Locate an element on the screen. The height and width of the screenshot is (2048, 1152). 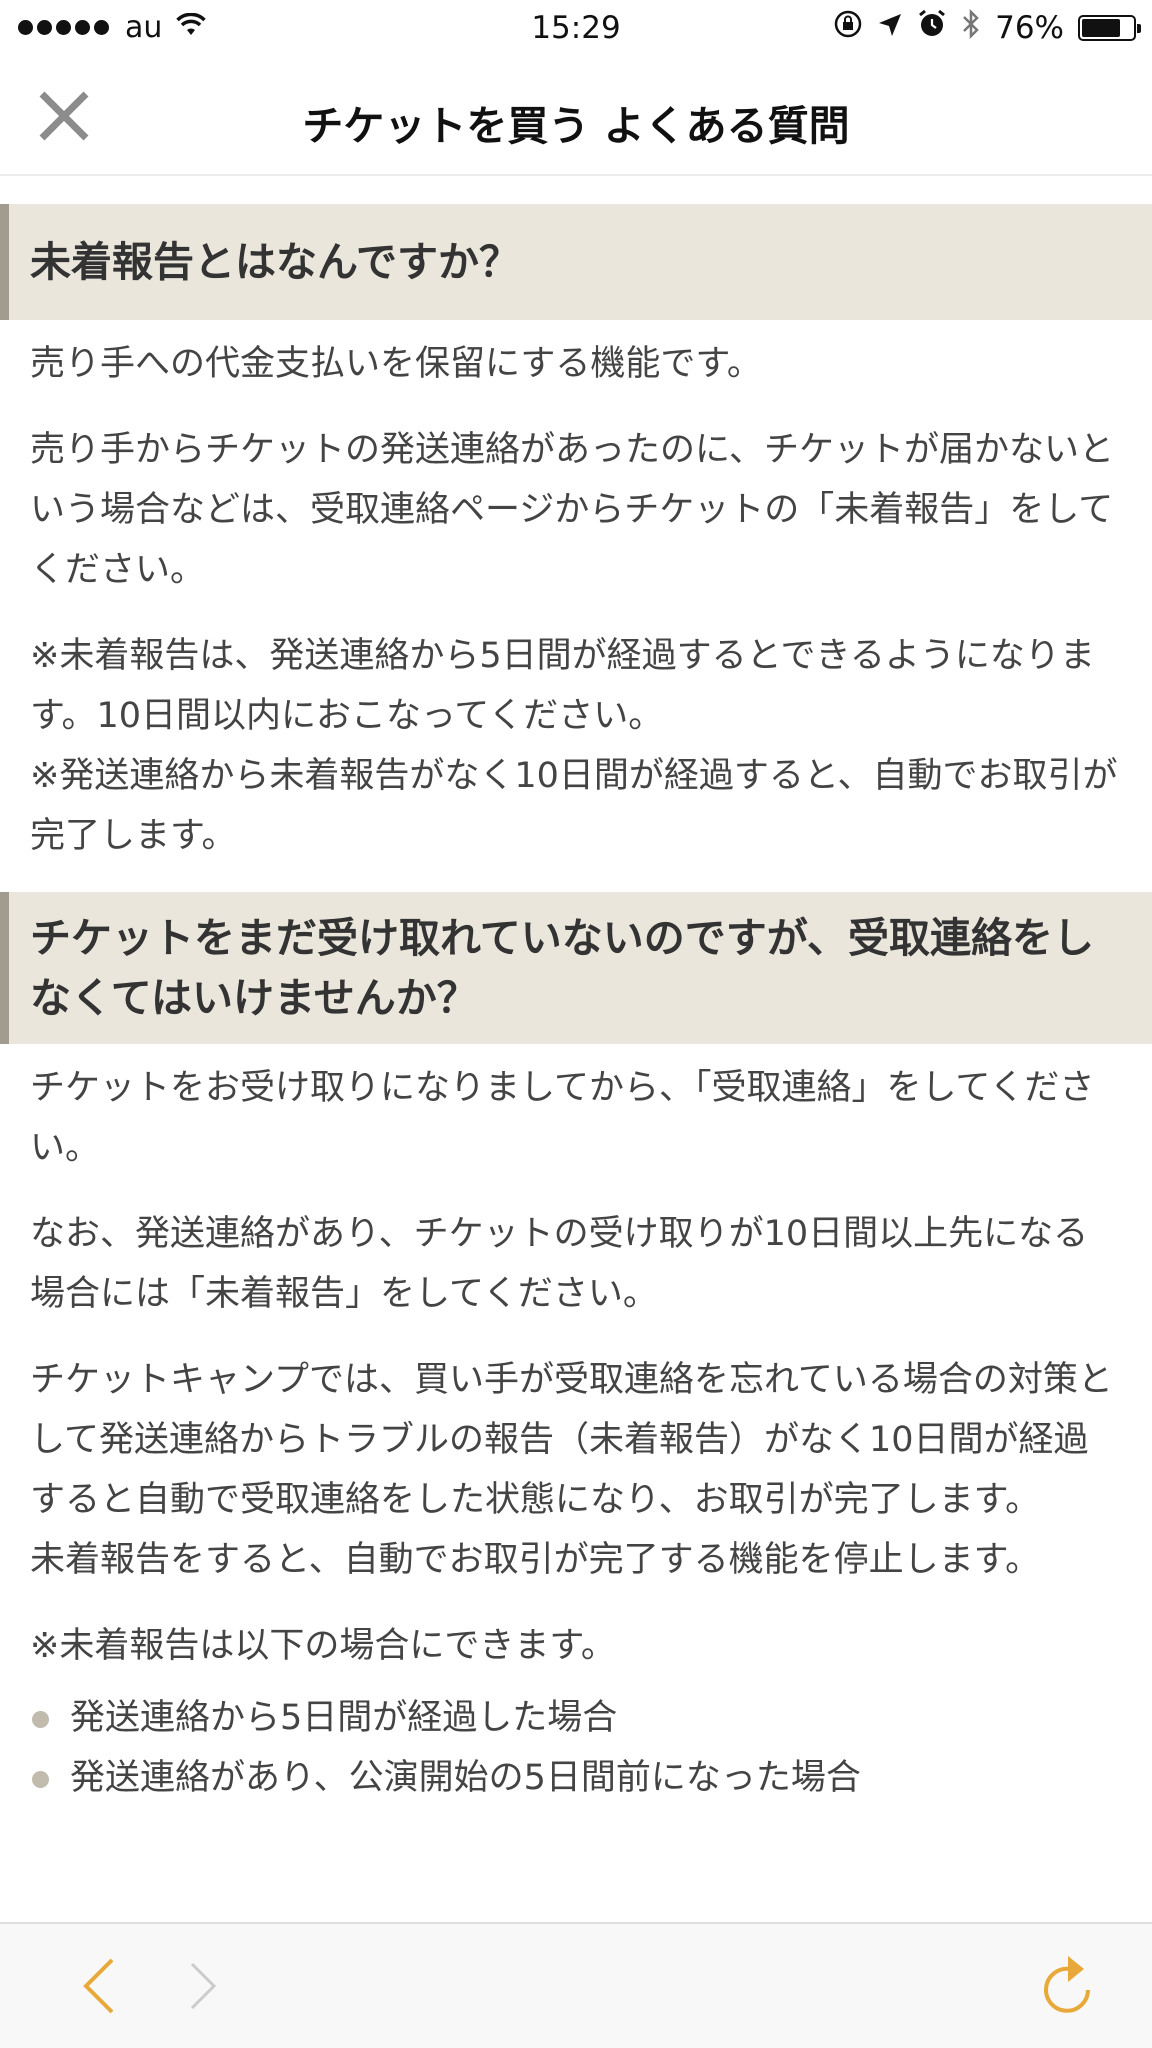
list-item: 発送連絡があり、公演開始の5日間前になった場合 is located at coordinates (576, 1778).